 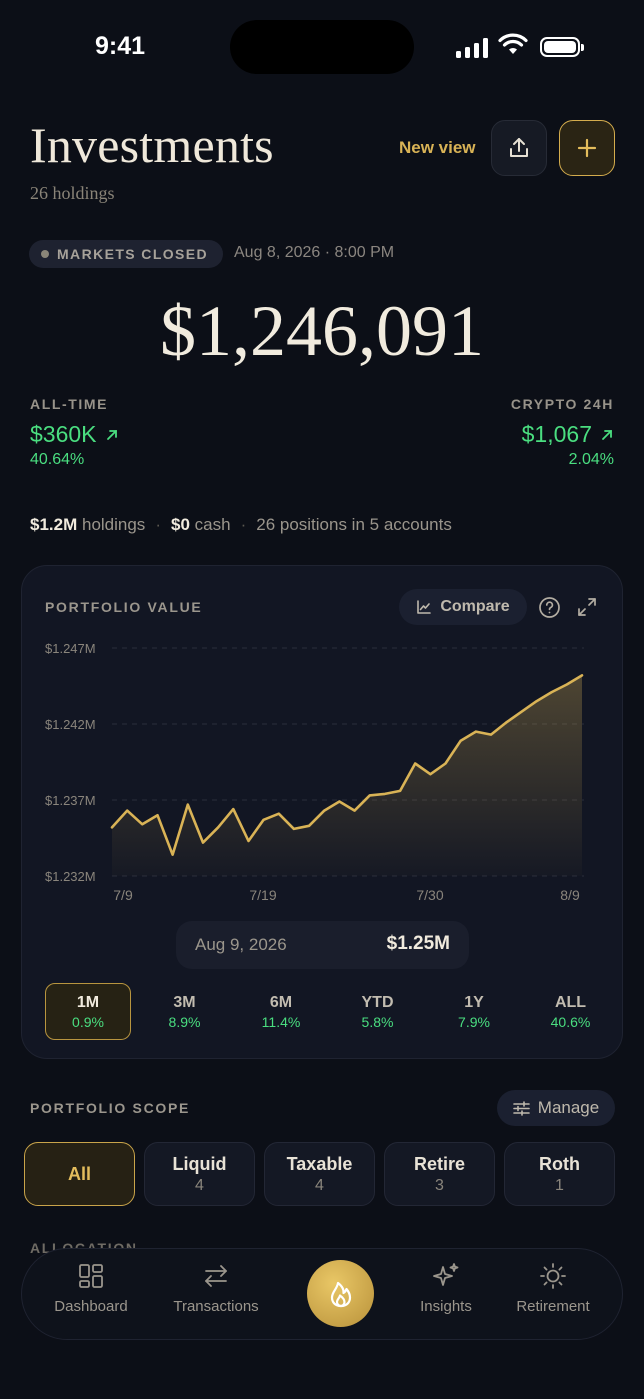 What do you see at coordinates (241, 944) in the screenshot?
I see `selected-date: Aug 9, 2026` at bounding box center [241, 944].